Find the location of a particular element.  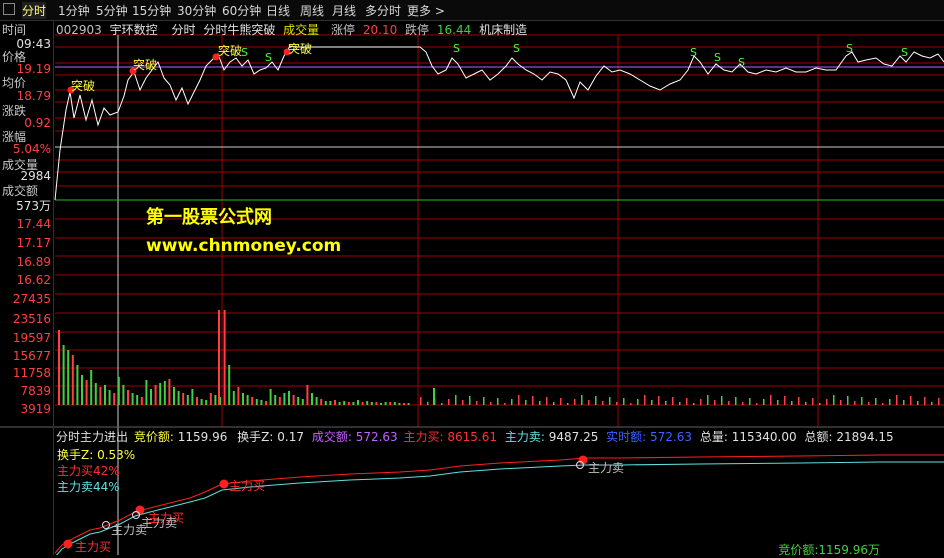

volume-toggle: 成交量 is located at coordinates (301, 30).